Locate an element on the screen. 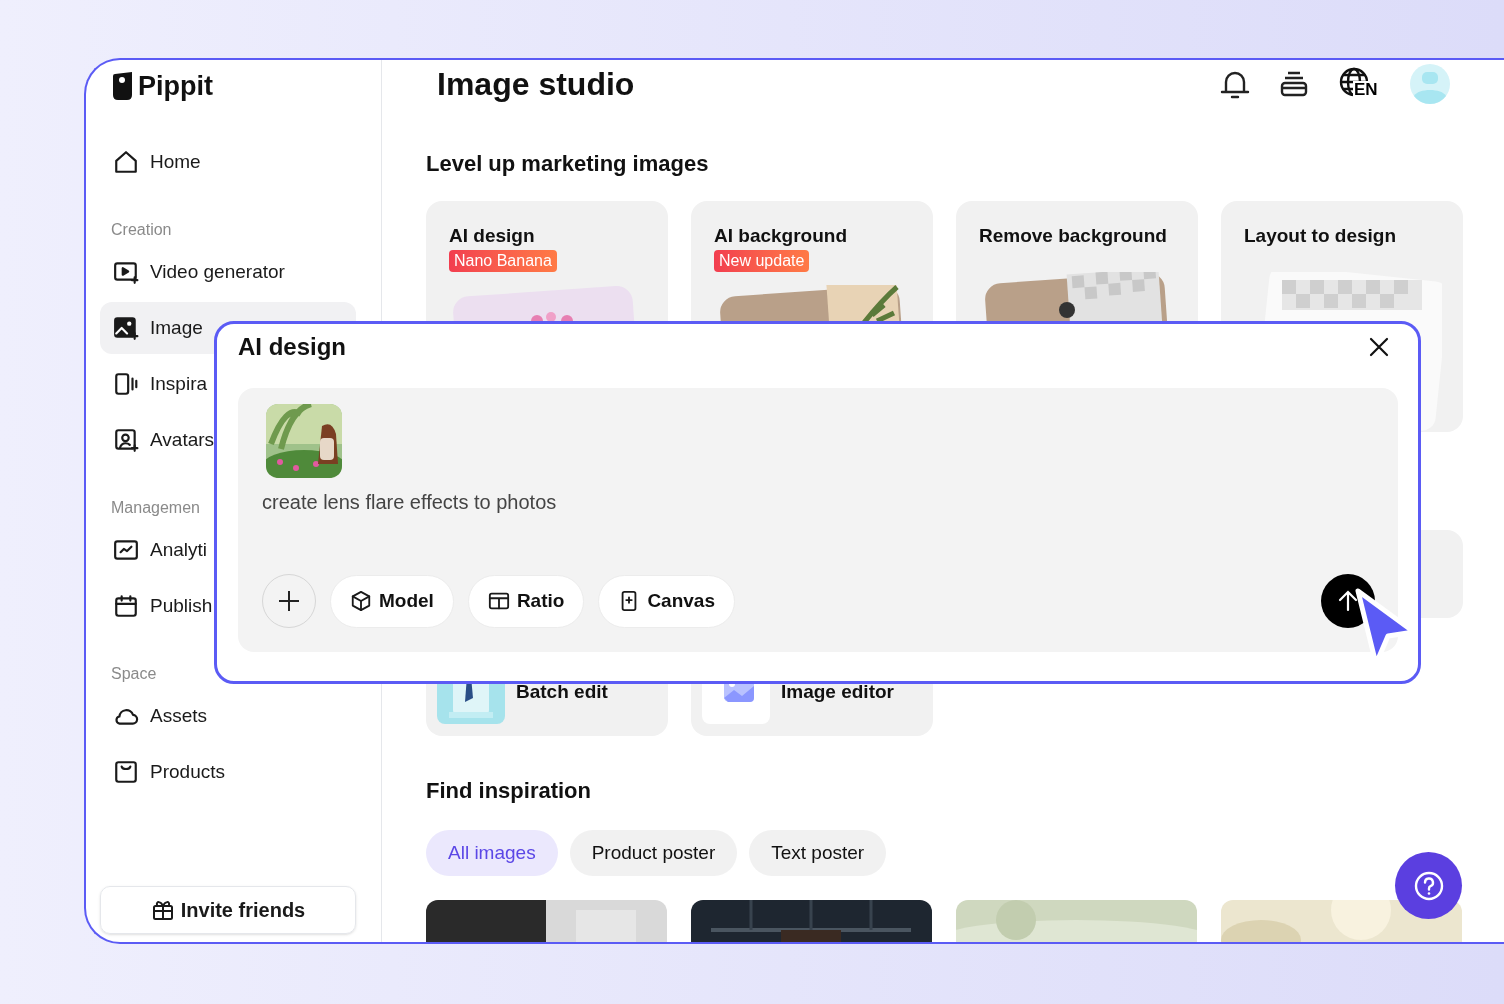 Image resolution: width=1504 pixels, height=1004 pixels. section-heading: Creation is located at coordinates (141, 230).